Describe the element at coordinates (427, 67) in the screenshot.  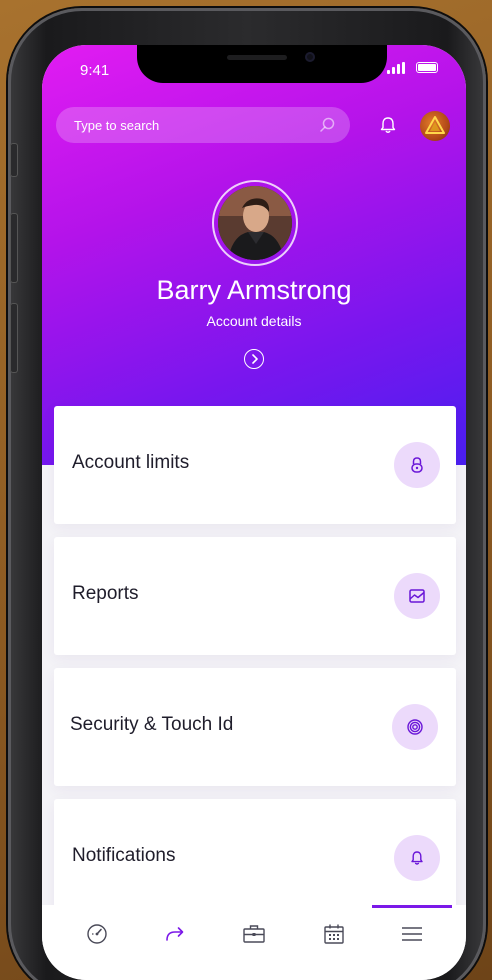
I see `battery-icon` at that location.